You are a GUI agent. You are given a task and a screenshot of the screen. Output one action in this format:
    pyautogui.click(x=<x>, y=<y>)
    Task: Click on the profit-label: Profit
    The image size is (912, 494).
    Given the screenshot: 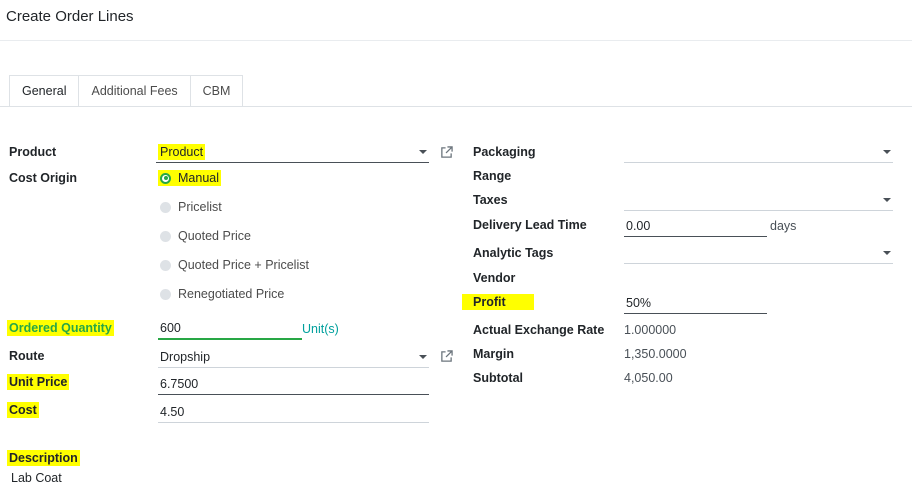 What is the action you would take?
    pyautogui.click(x=498, y=302)
    